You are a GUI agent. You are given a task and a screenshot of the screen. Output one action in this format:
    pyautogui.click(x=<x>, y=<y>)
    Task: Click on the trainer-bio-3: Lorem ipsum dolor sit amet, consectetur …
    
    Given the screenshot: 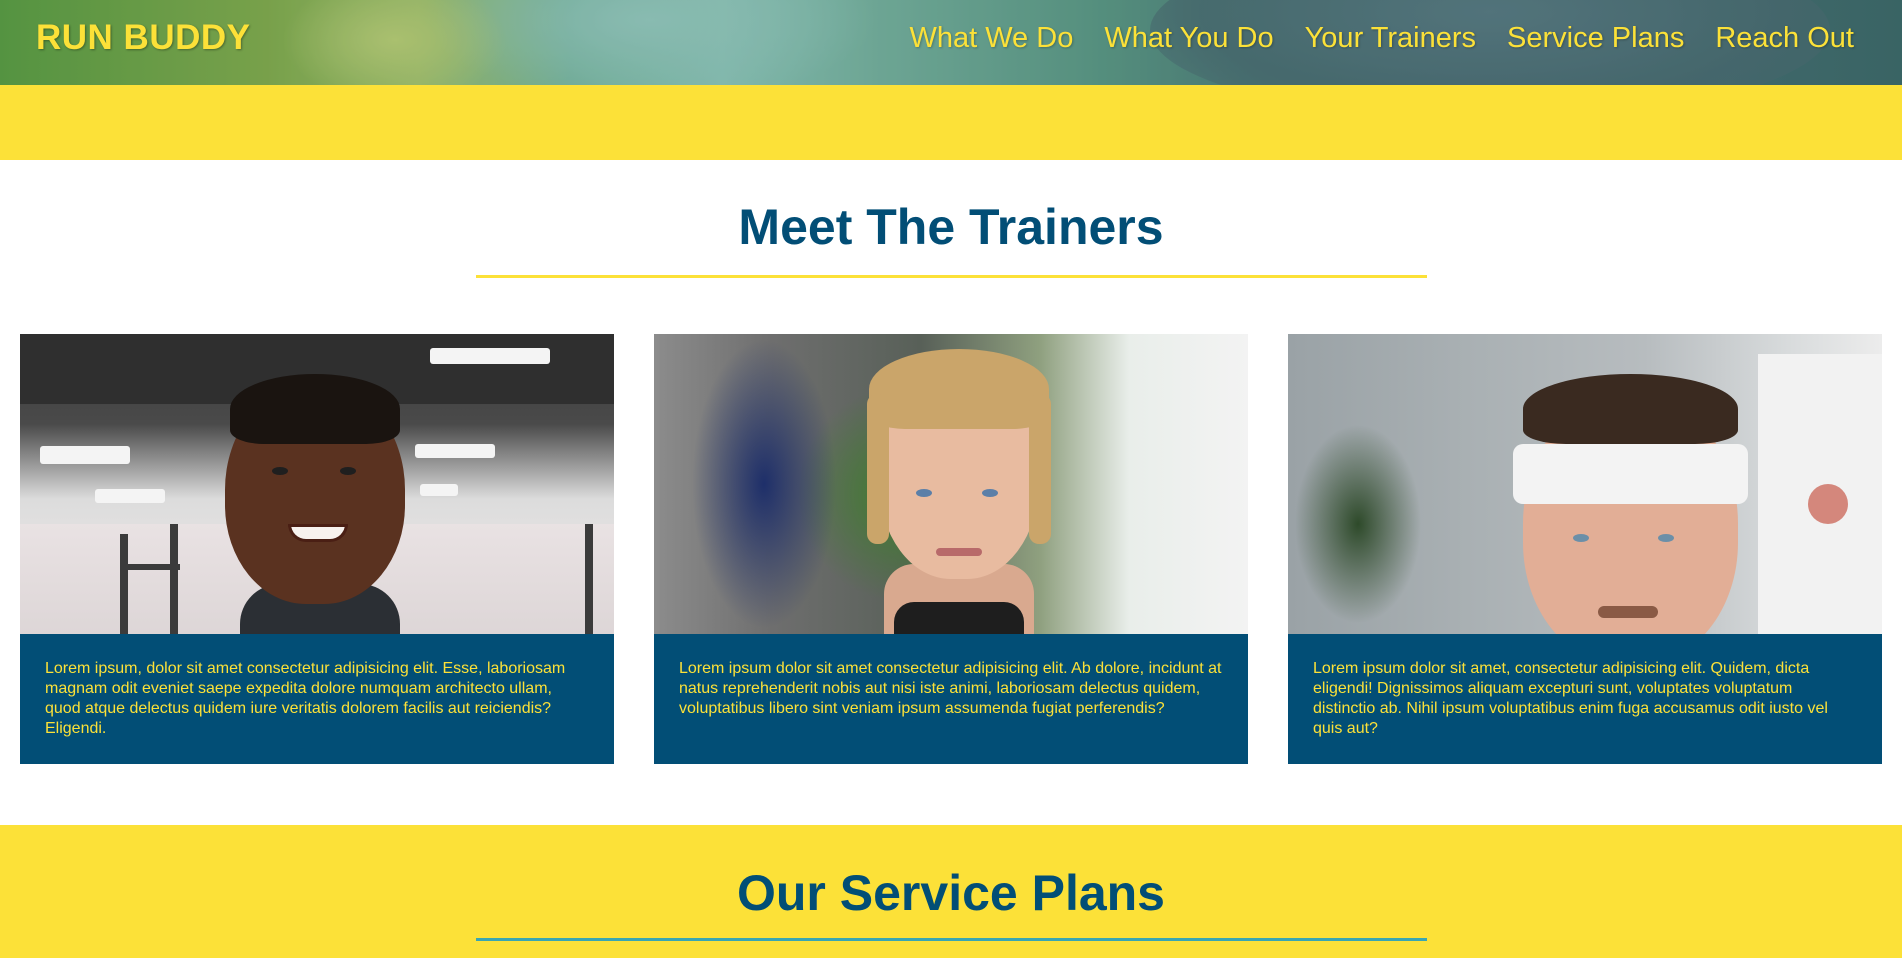 What is the action you would take?
    pyautogui.click(x=1585, y=699)
    